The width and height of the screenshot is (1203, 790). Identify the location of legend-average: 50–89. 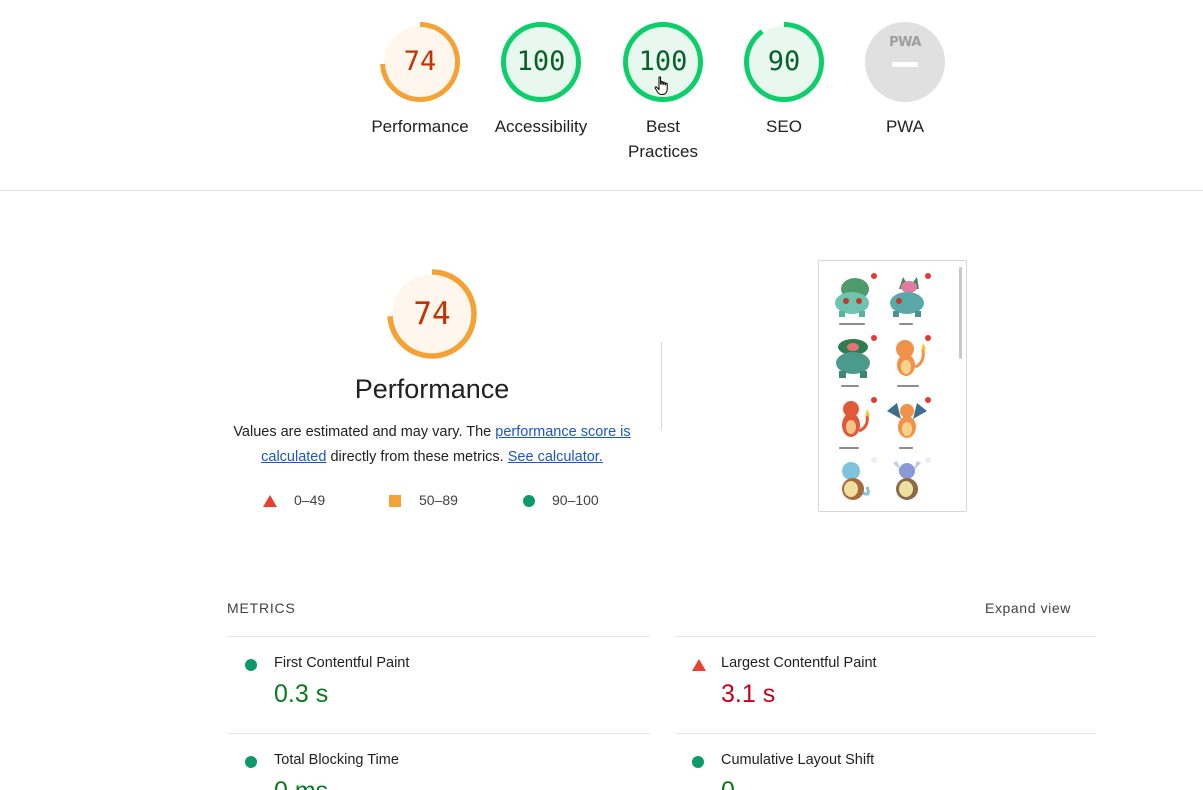
(423, 500).